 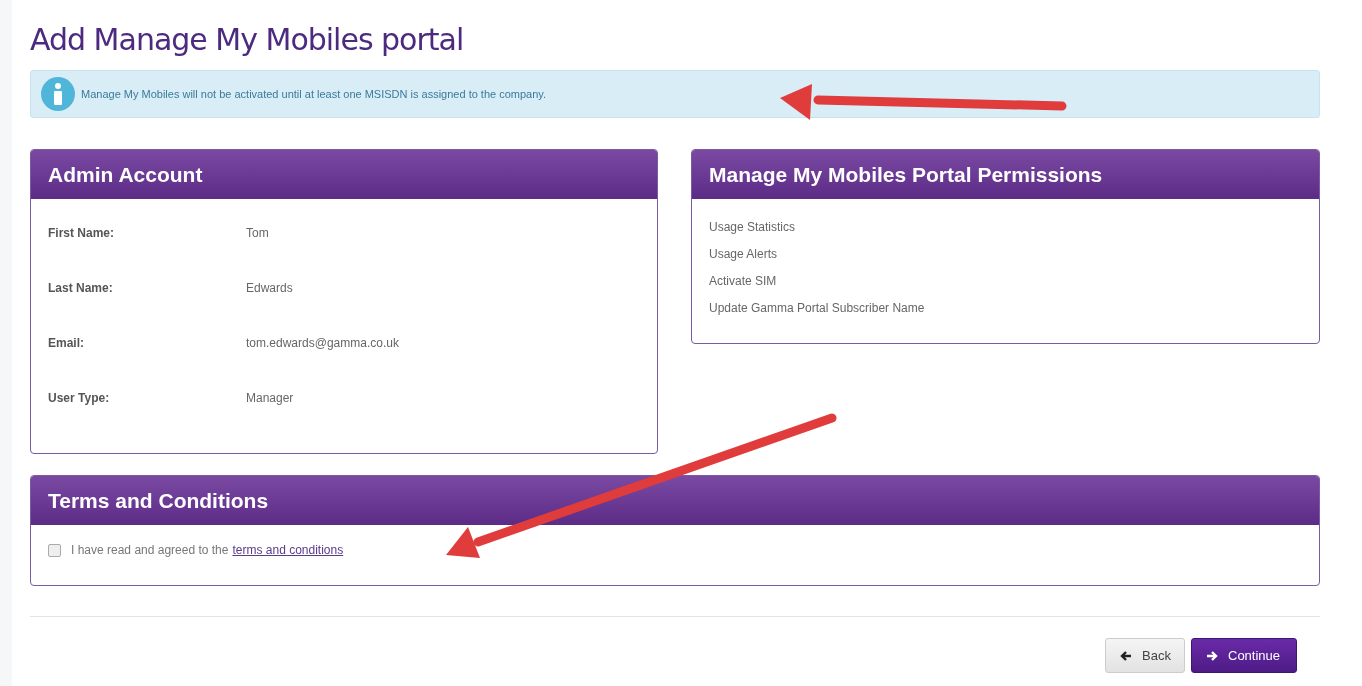 I want to click on permission-item: Usage Statistics, so click(x=753, y=227).